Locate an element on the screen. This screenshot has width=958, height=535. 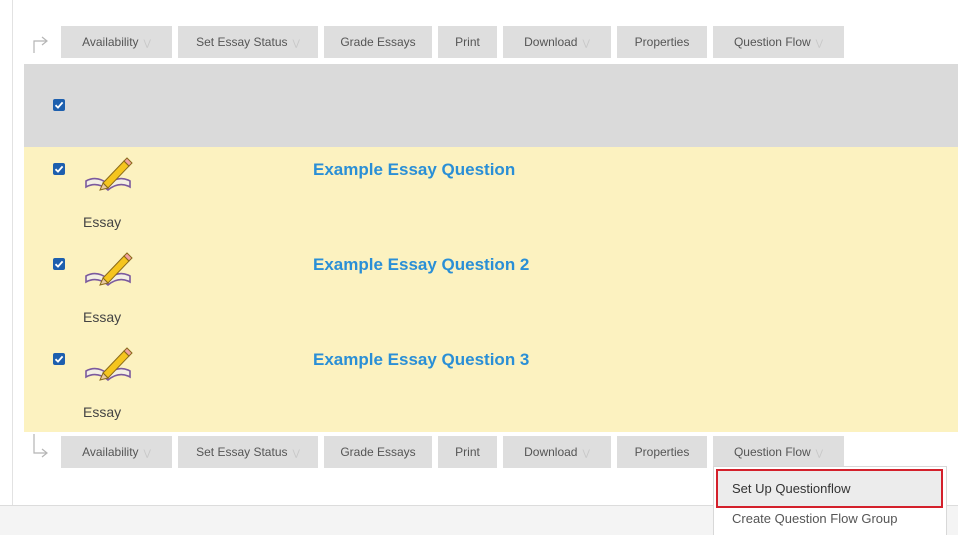
select-all-checkbox is located at coordinates (59, 105).